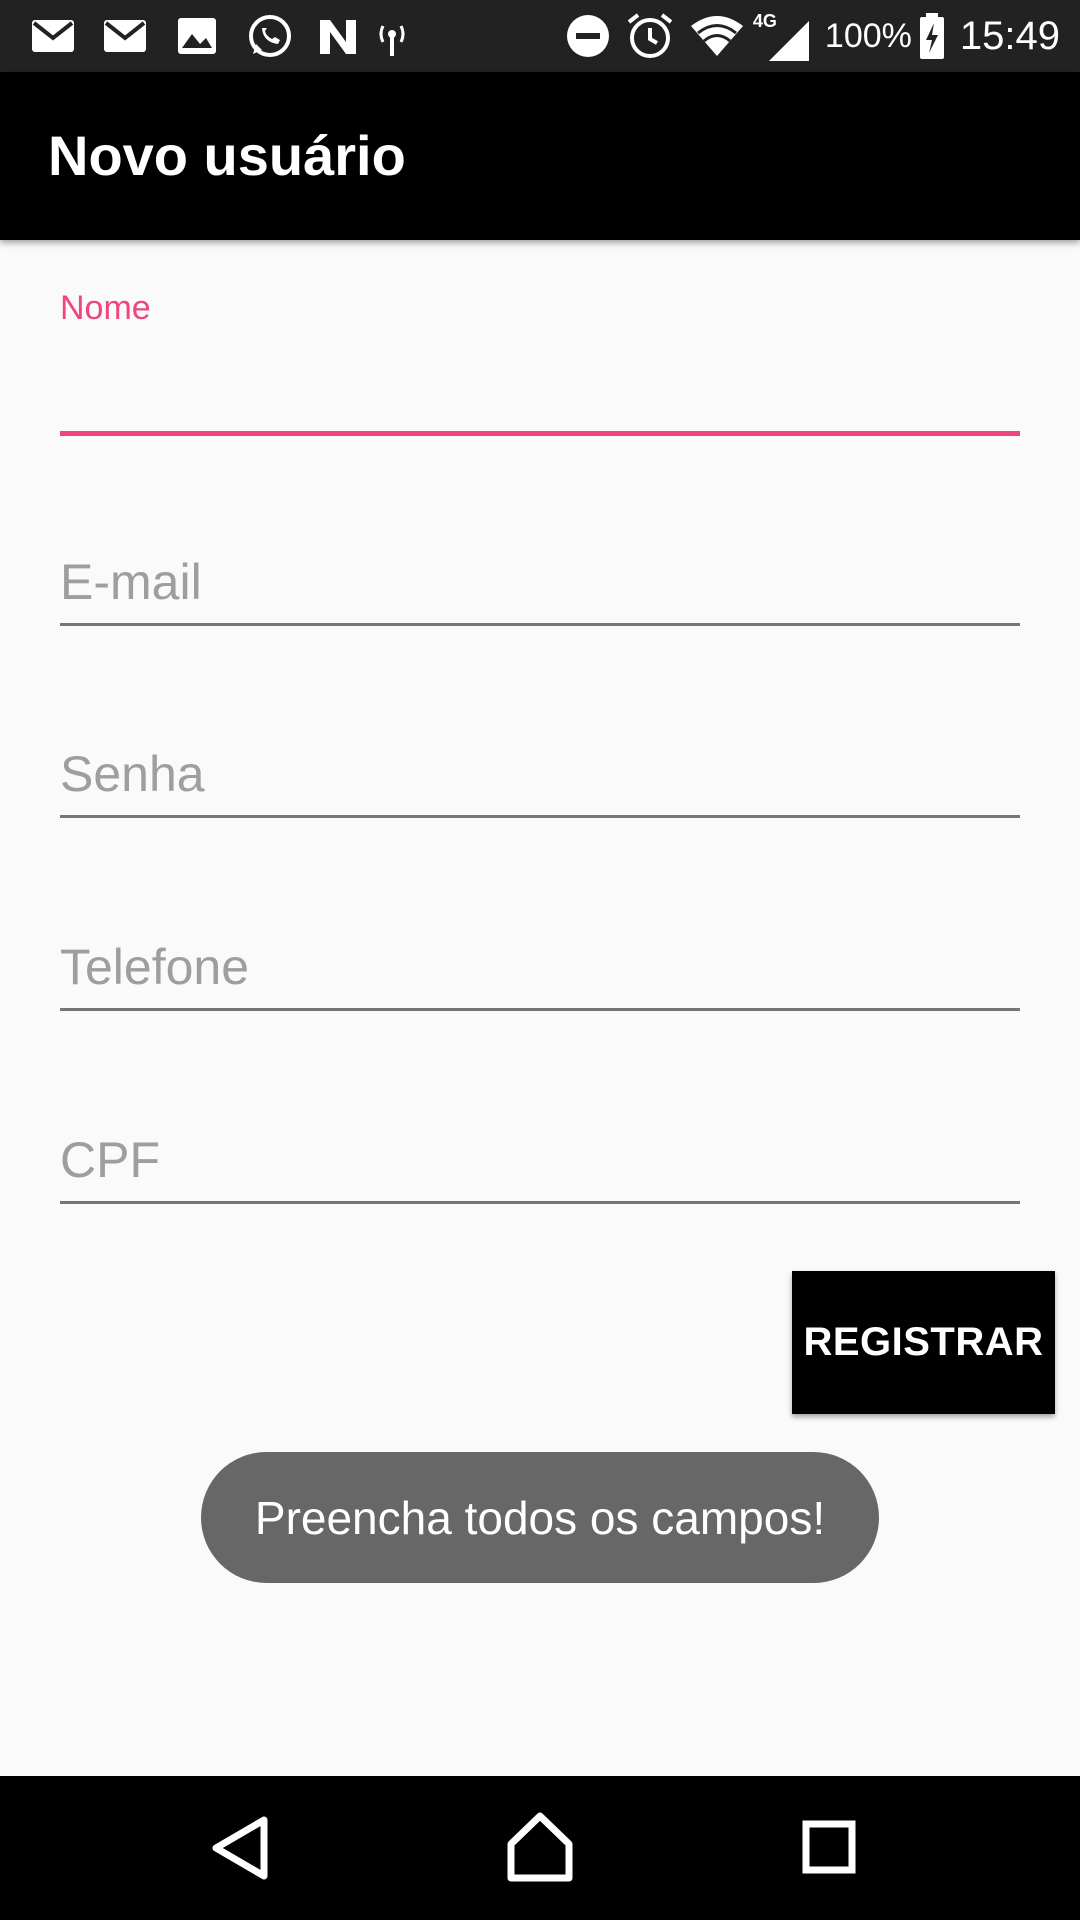 The image size is (1080, 1920). I want to click on register-button: REGISTRAR, so click(923, 1342).